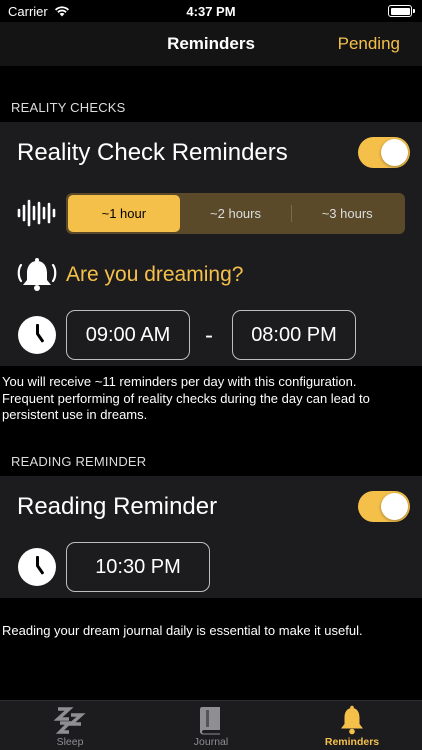 Image resolution: width=422 pixels, height=750 pixels. What do you see at coordinates (152, 152) in the screenshot?
I see `reality-check-reminders-title: Reality Check Reminders` at bounding box center [152, 152].